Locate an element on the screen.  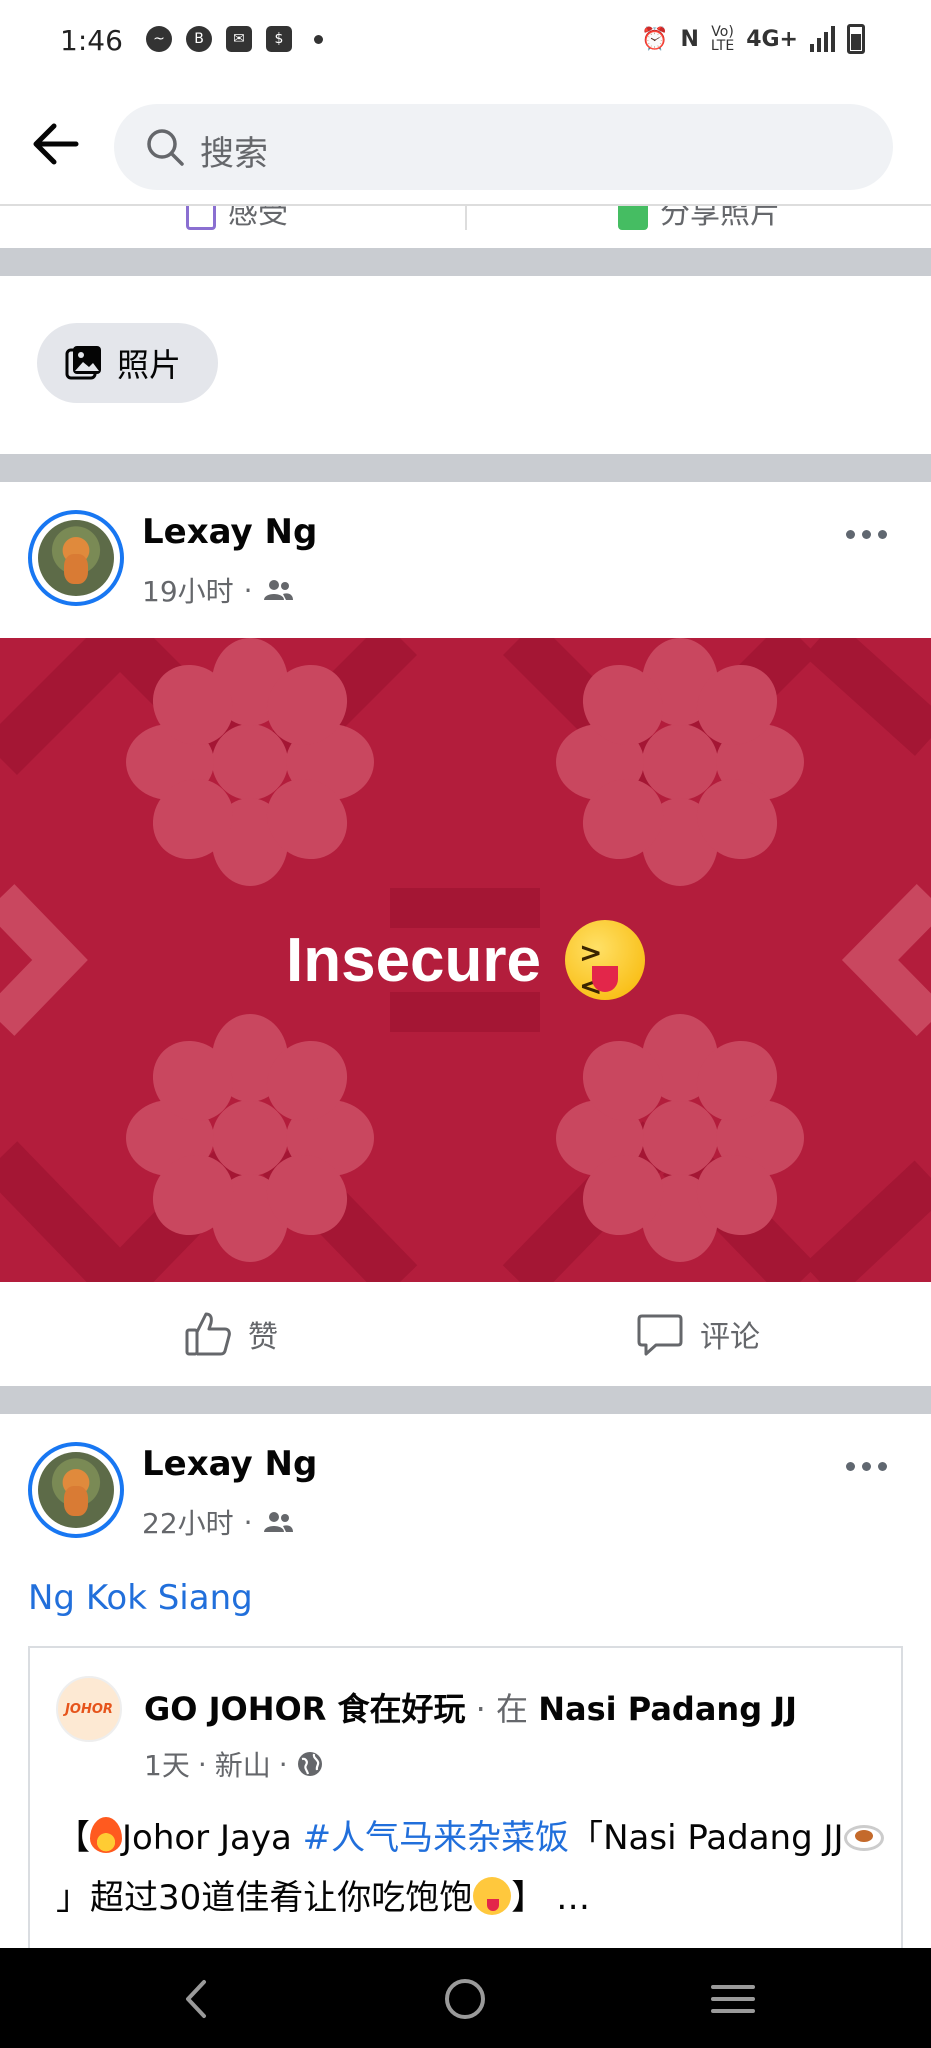
shared-post-time: 1天 is located at coordinates (167, 1764).